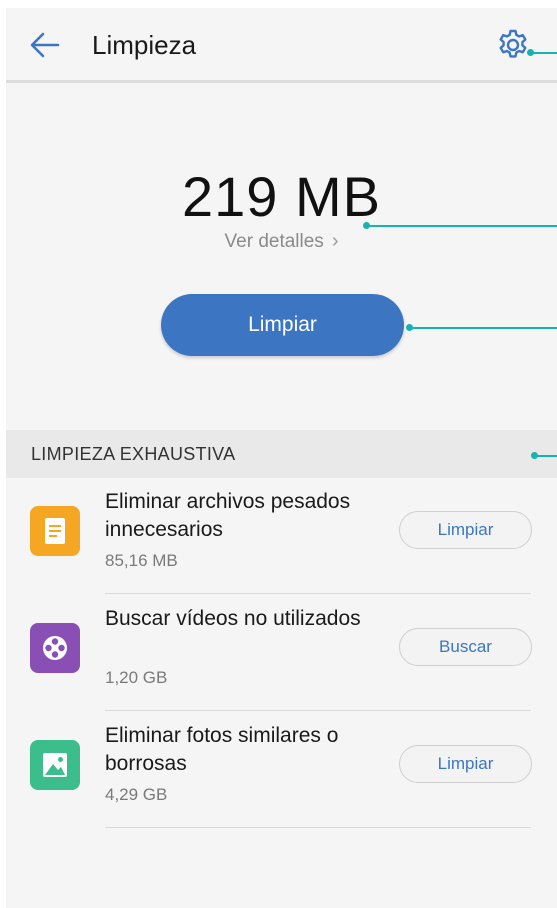  I want to click on clean-button: Limpiar, so click(282, 325).